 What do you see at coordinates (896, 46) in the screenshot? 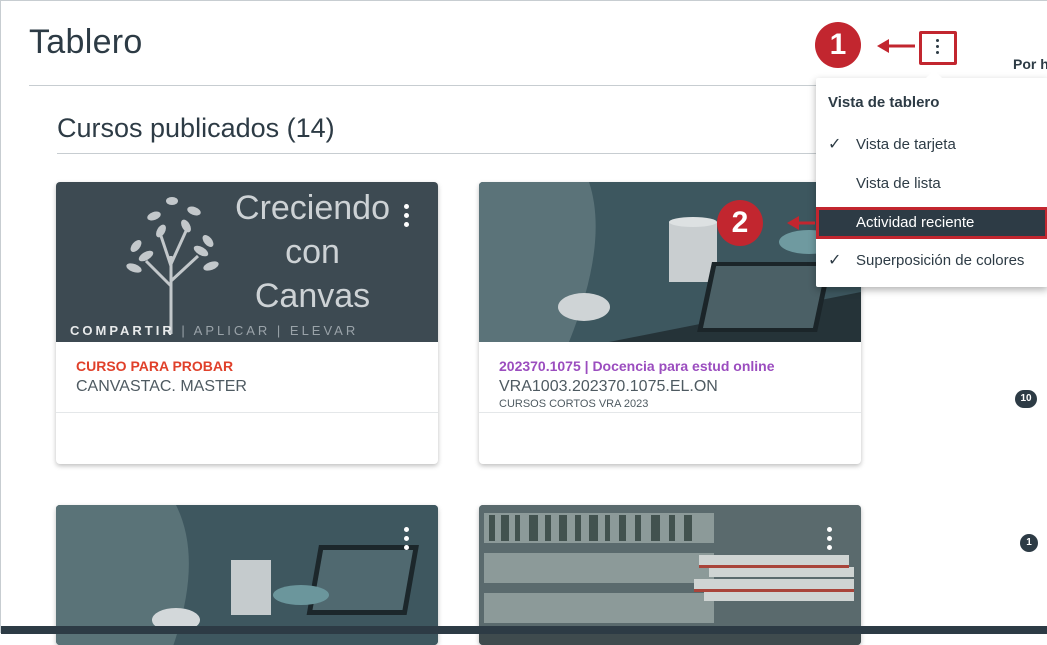
I see `arrow-left-icon` at bounding box center [896, 46].